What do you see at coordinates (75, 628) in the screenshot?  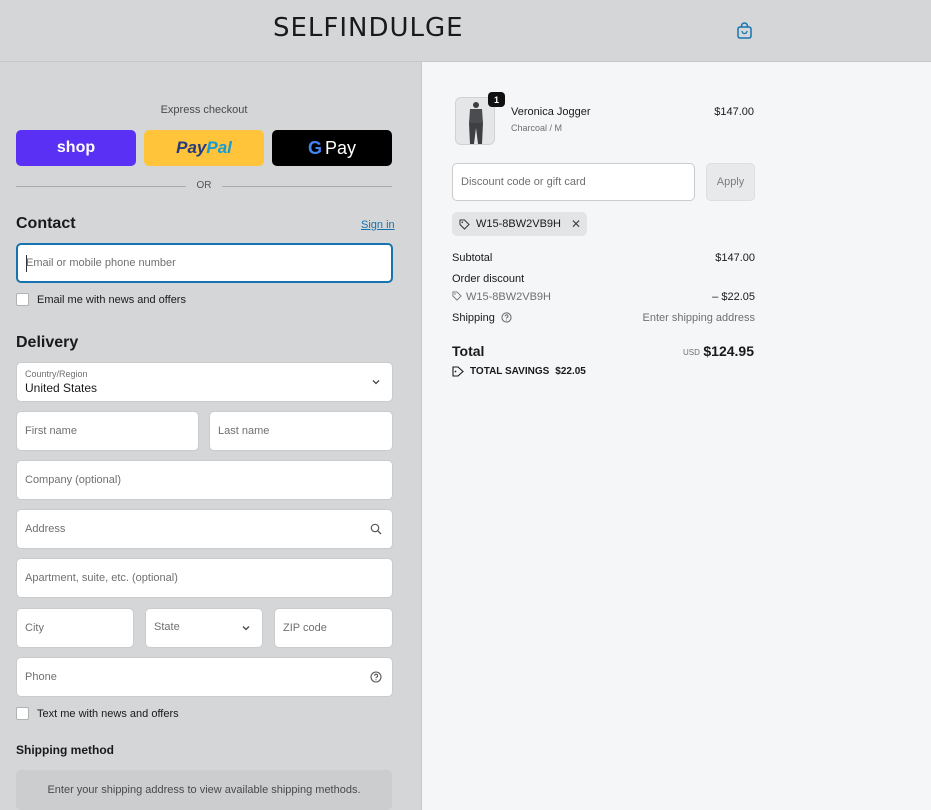 I see `city-field: City` at bounding box center [75, 628].